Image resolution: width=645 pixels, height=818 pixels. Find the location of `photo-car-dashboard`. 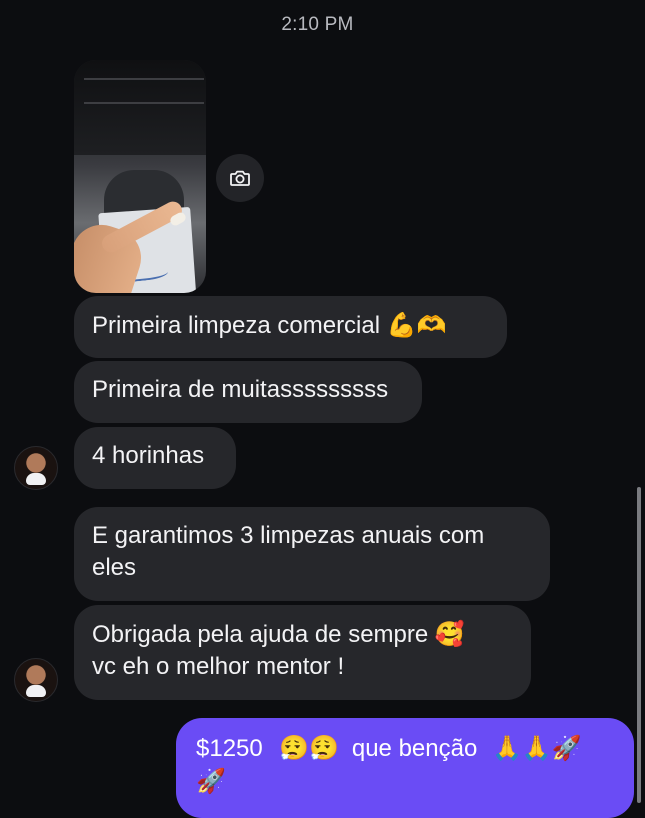

photo-car-dashboard is located at coordinates (140, 107).